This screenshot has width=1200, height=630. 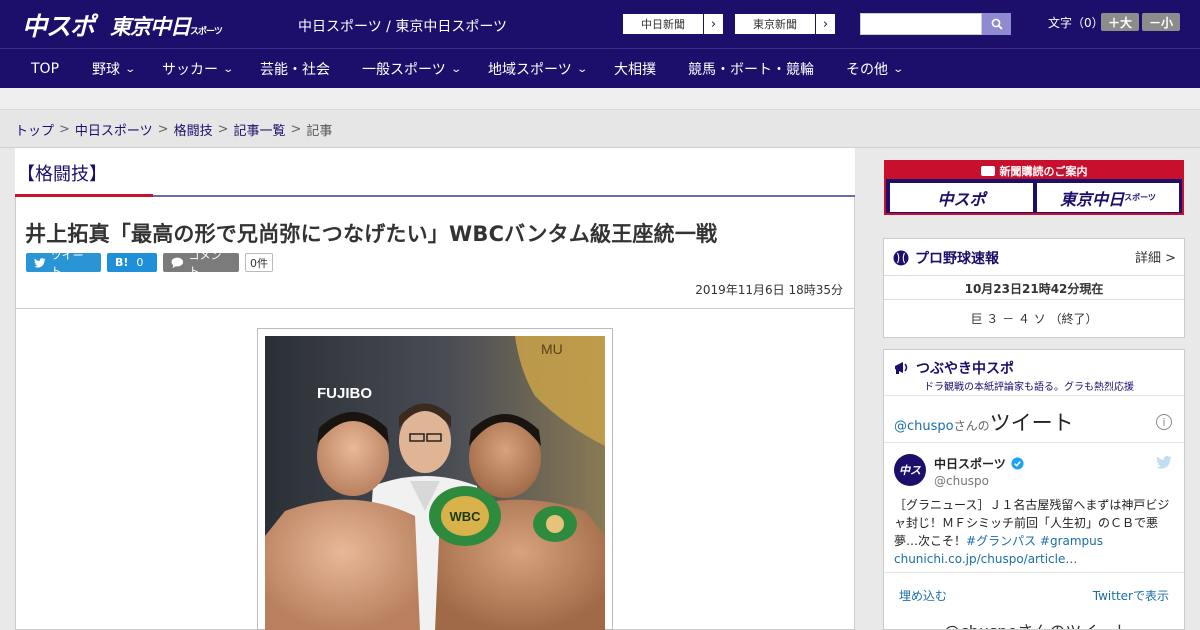 I want to click on ad-tokyo-logo: 東京中日 スポーツ, so click(x=1108, y=197).